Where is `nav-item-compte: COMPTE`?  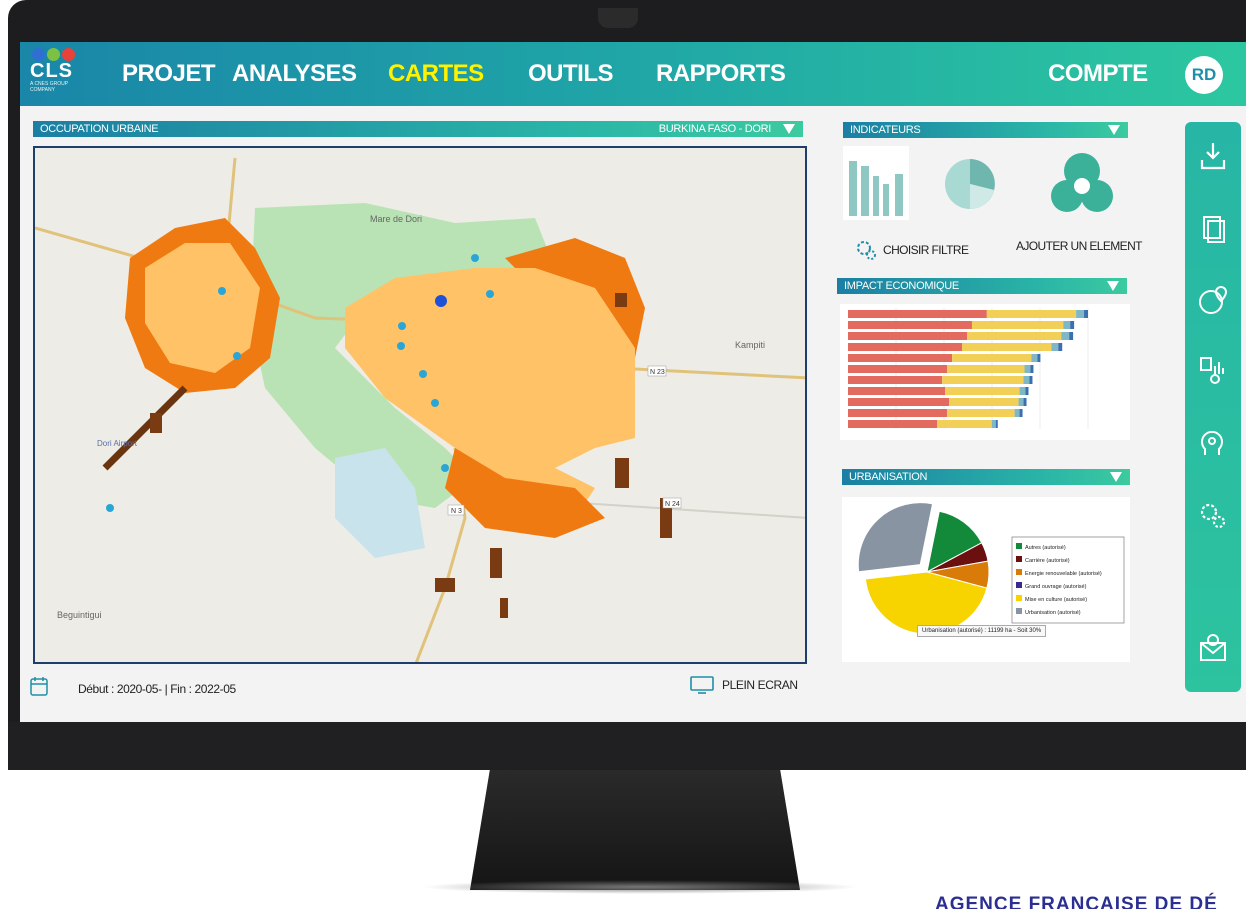 nav-item-compte: COMPTE is located at coordinates (1098, 74).